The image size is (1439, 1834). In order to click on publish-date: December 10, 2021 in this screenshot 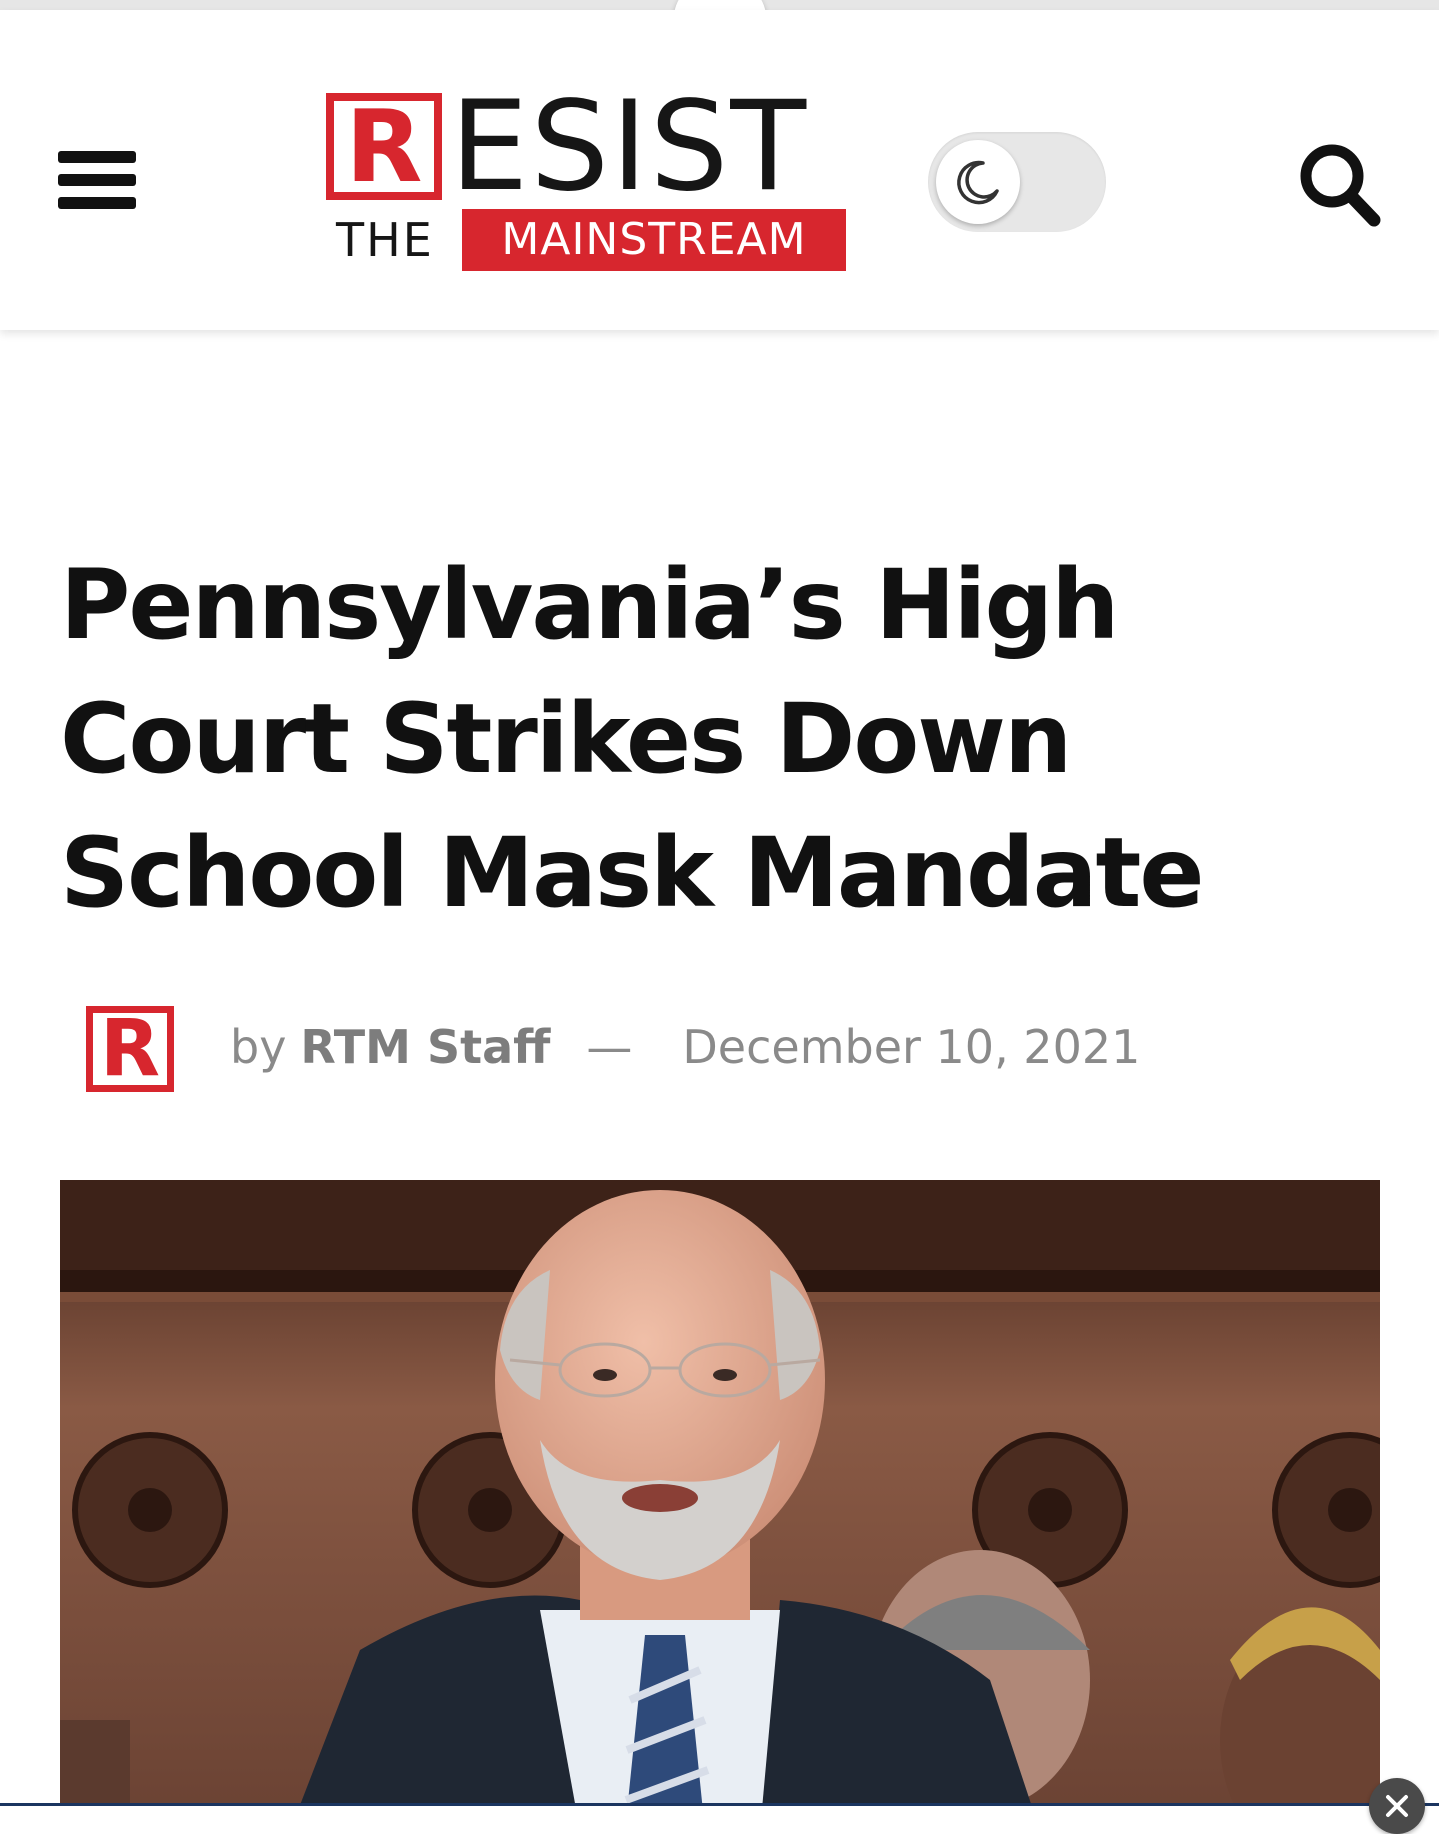, I will do `click(911, 1047)`.